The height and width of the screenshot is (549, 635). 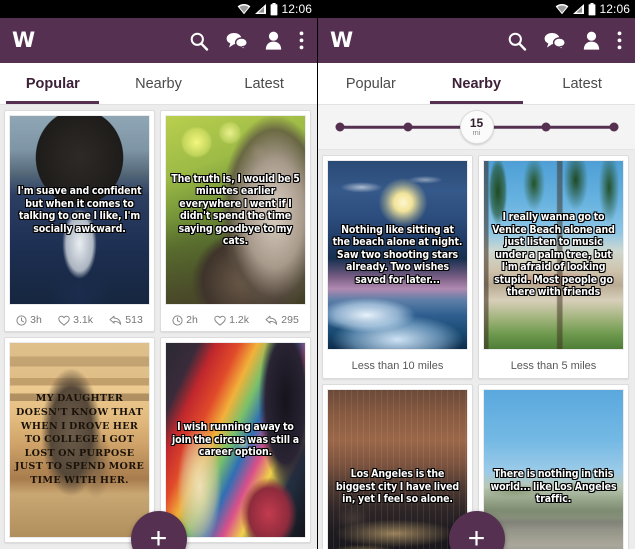 What do you see at coordinates (83, 320) in the screenshot?
I see `heart-value: 3.1k` at bounding box center [83, 320].